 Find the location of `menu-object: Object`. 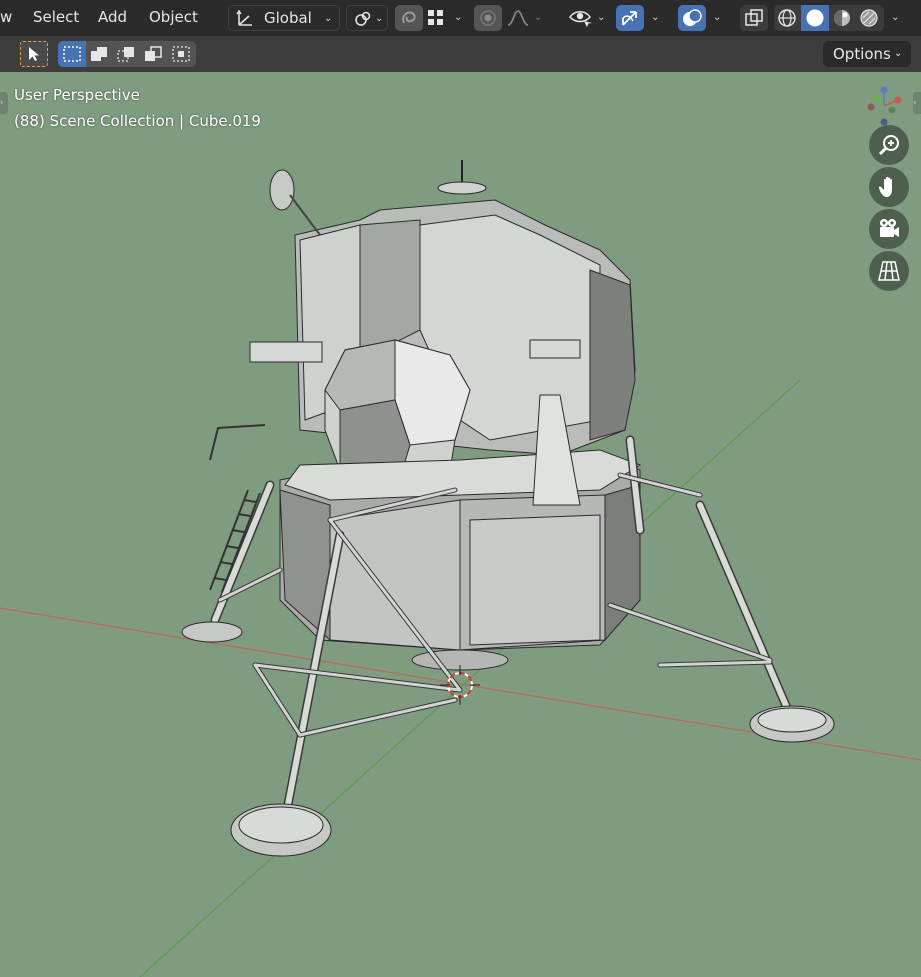

menu-object: Object is located at coordinates (173, 18).